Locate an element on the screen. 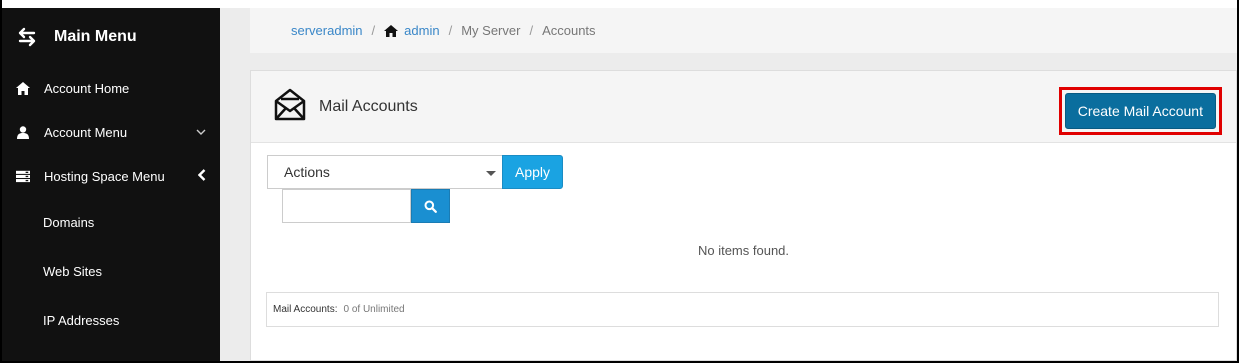 The height and width of the screenshot is (363, 1239). sidebar-item-domains: Domains is located at coordinates (111, 222).